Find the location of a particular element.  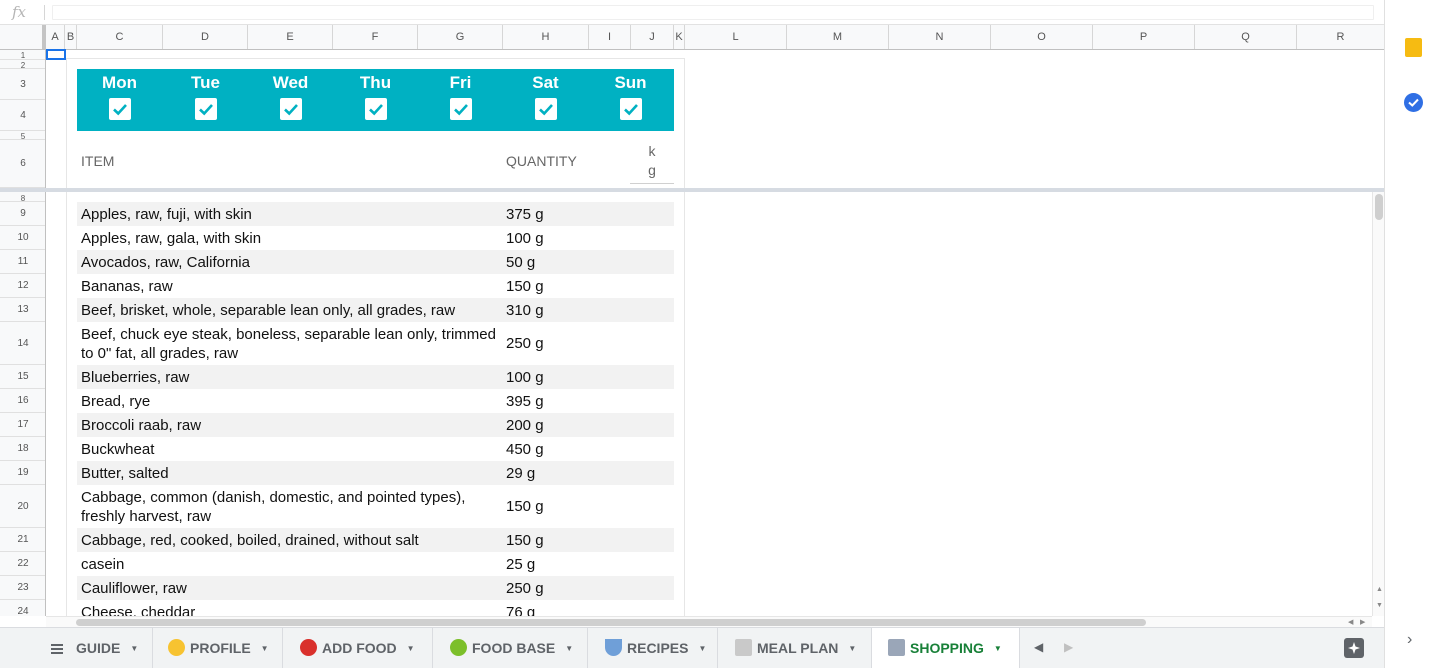

row-header-13: 13 is located at coordinates (22, 310).